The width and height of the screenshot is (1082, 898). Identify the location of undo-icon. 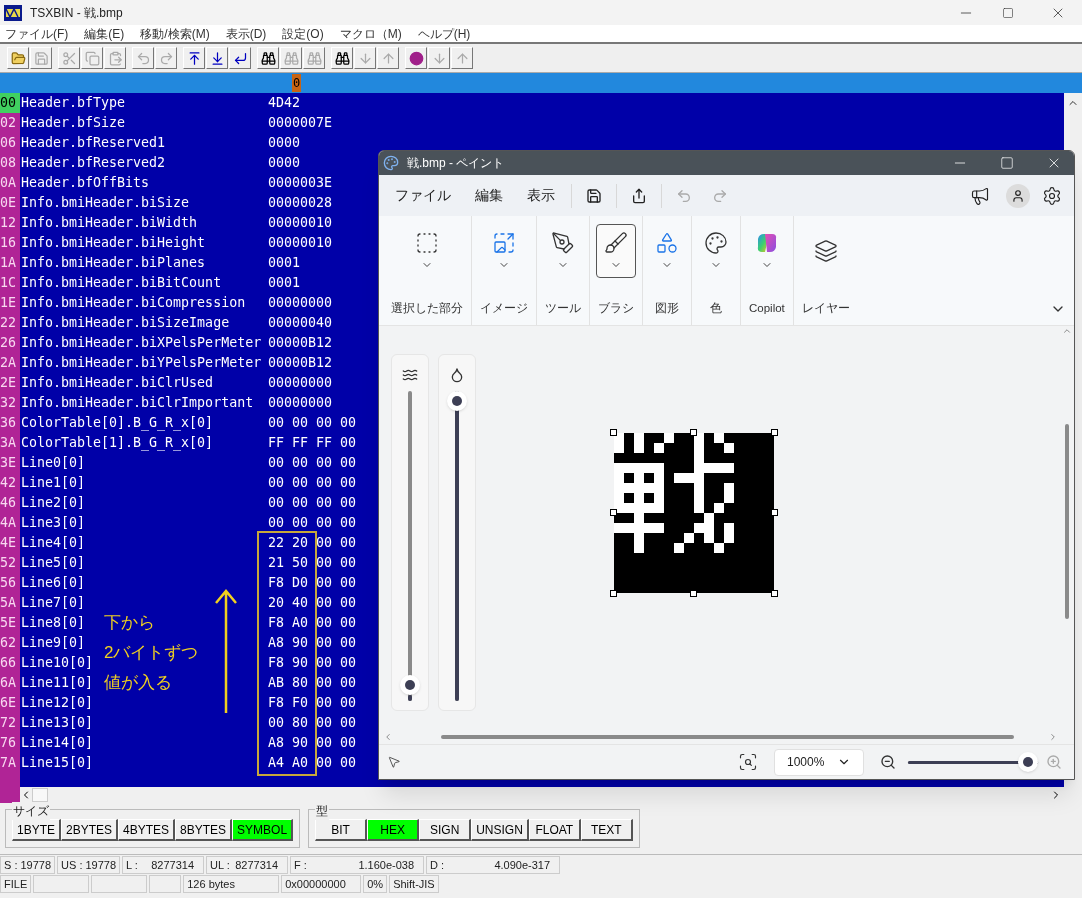
(143, 58).